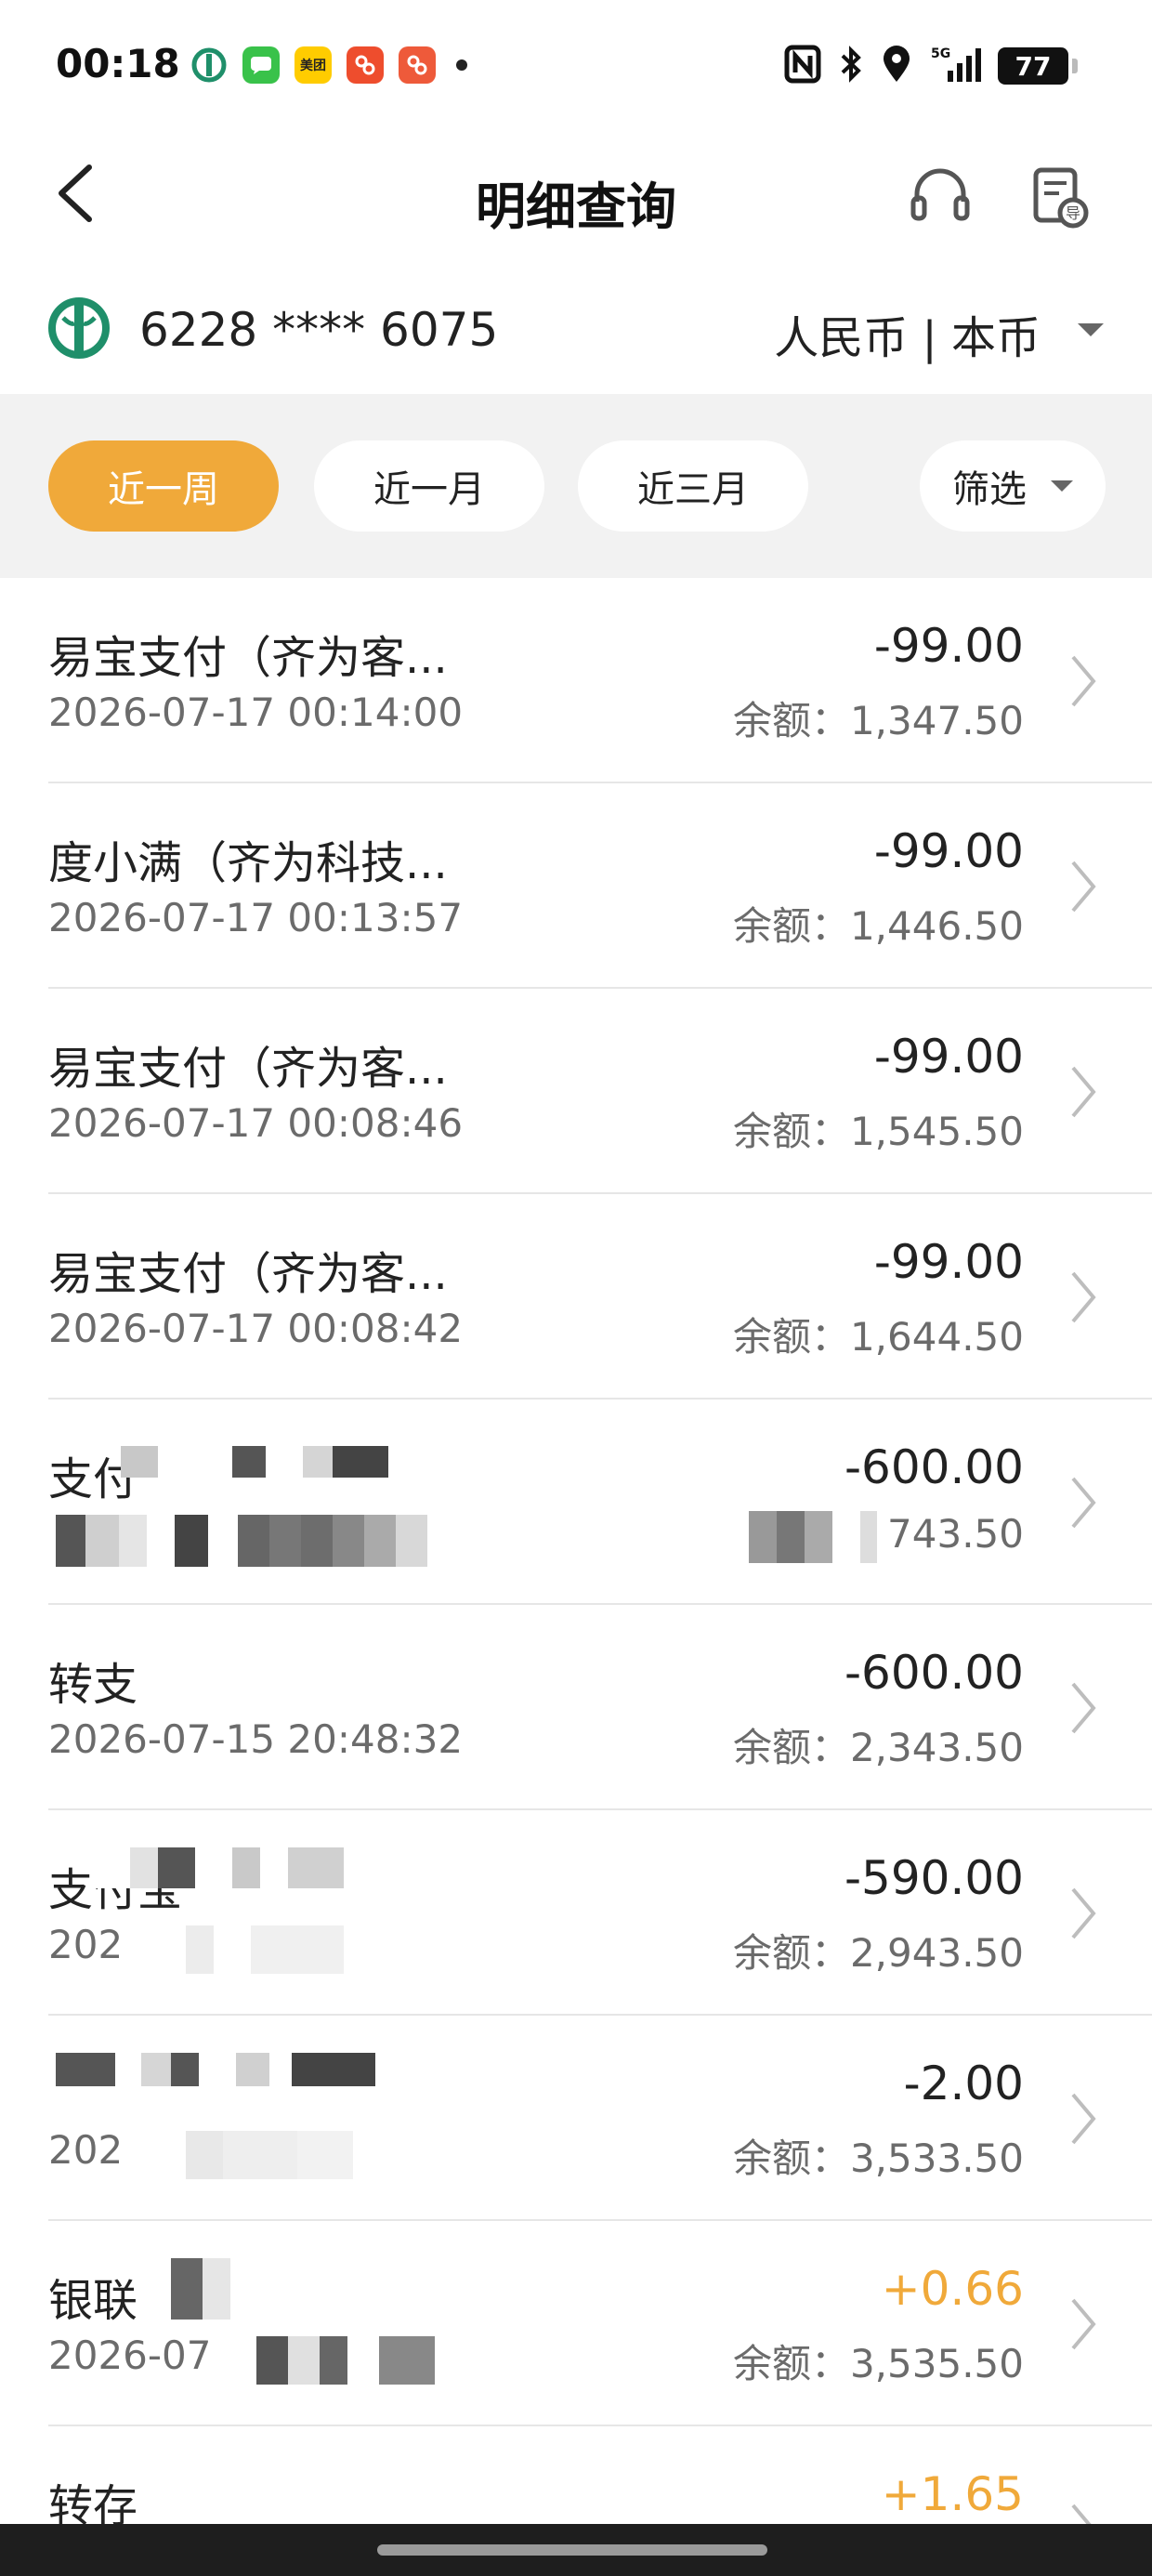 This screenshot has width=1152, height=2576. I want to click on transaction-row: 202 -2.00 余额：3,533.50, so click(576, 2118).